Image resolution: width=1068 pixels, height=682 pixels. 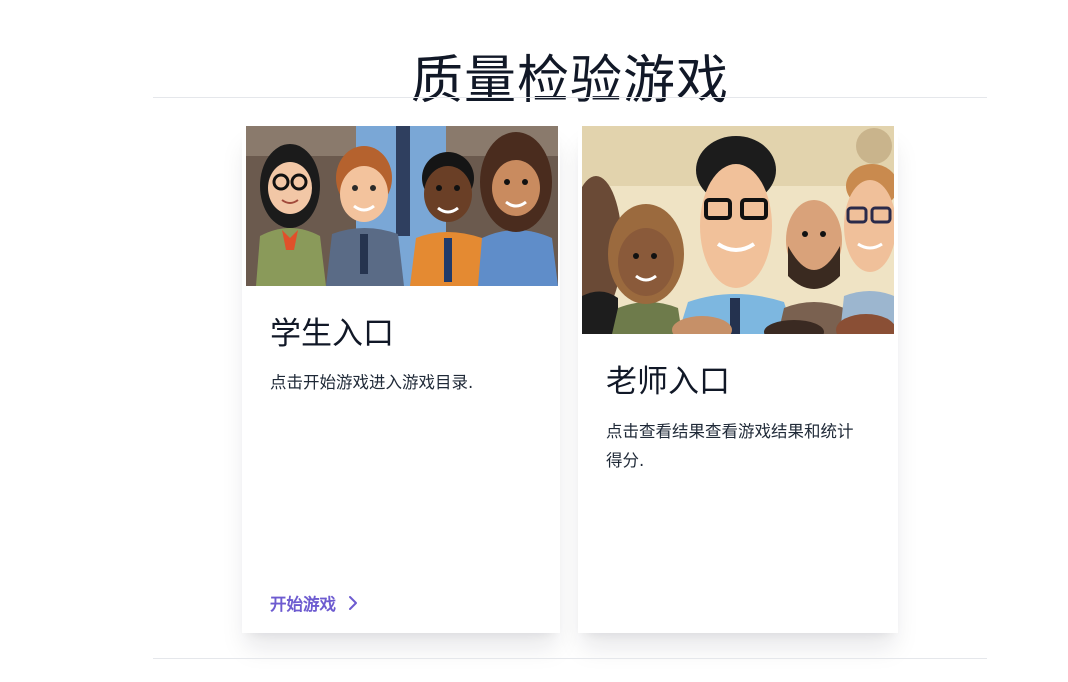 I want to click on start-game-link: 开始游戏, so click(x=314, y=603).